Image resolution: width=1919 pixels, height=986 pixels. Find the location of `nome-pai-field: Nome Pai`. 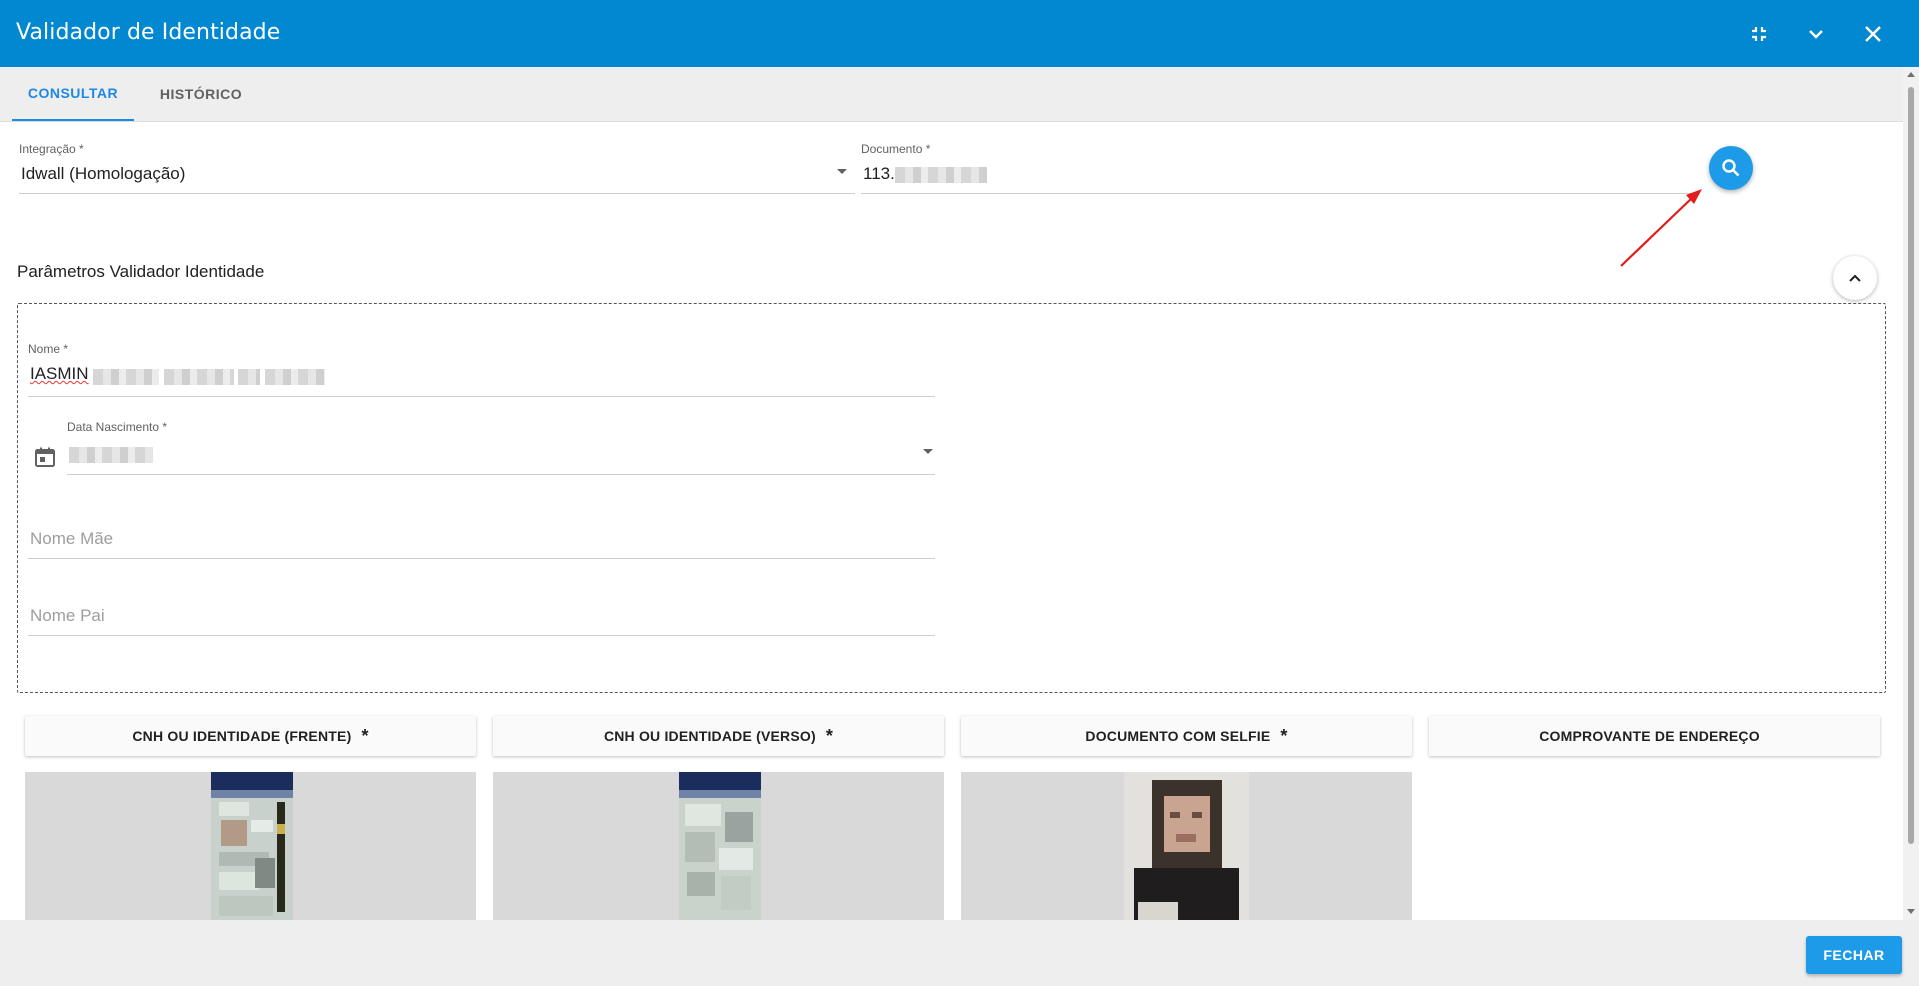

nome-pai-field: Nome Pai is located at coordinates (481, 608).